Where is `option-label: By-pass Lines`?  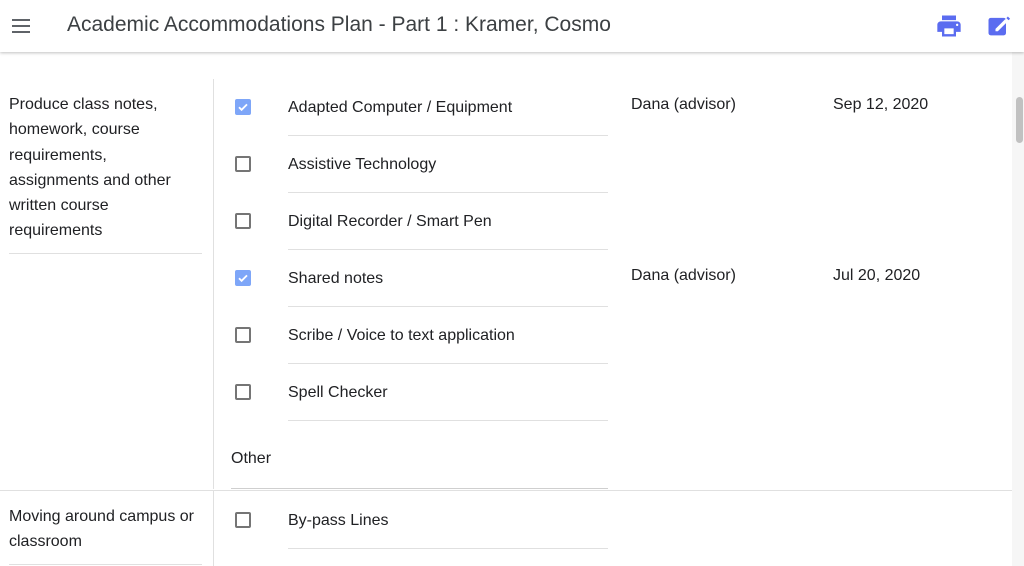
option-label: By-pass Lines is located at coordinates (338, 520).